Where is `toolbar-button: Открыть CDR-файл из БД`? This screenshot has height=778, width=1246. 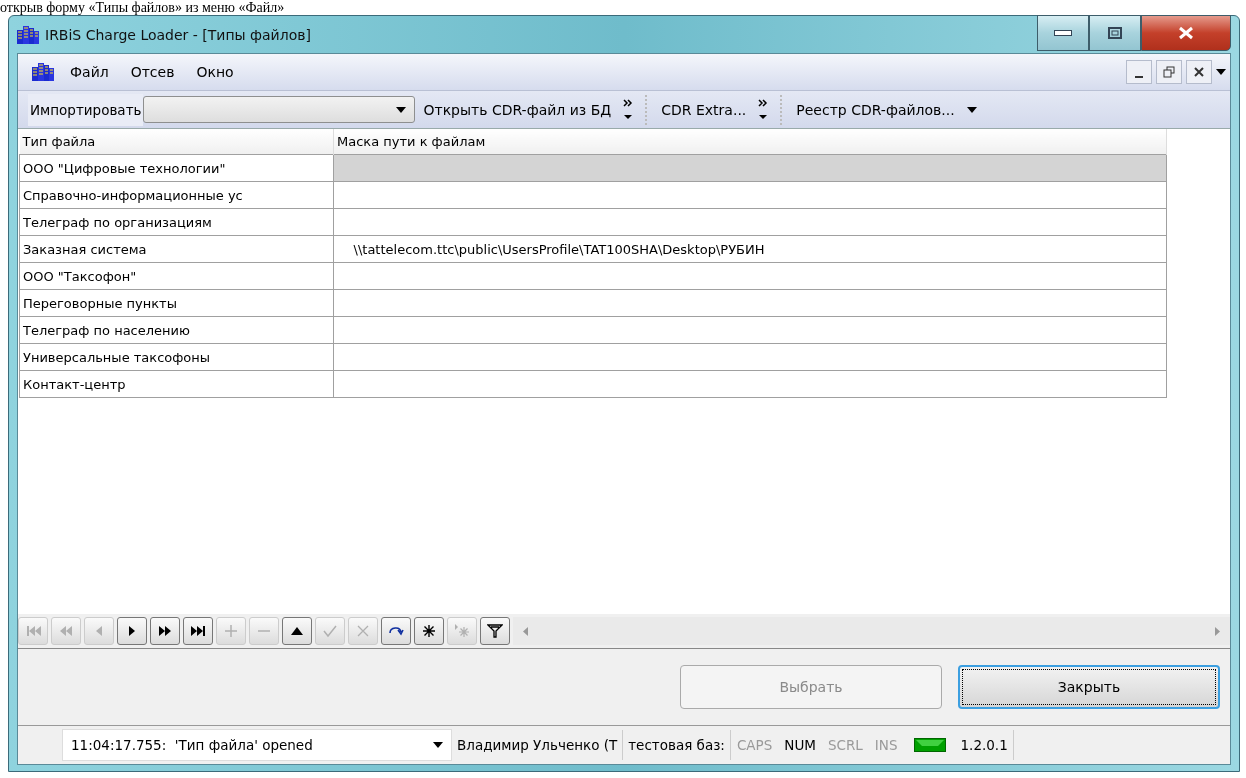 toolbar-button: Открыть CDR-файл из БД is located at coordinates (528, 109).